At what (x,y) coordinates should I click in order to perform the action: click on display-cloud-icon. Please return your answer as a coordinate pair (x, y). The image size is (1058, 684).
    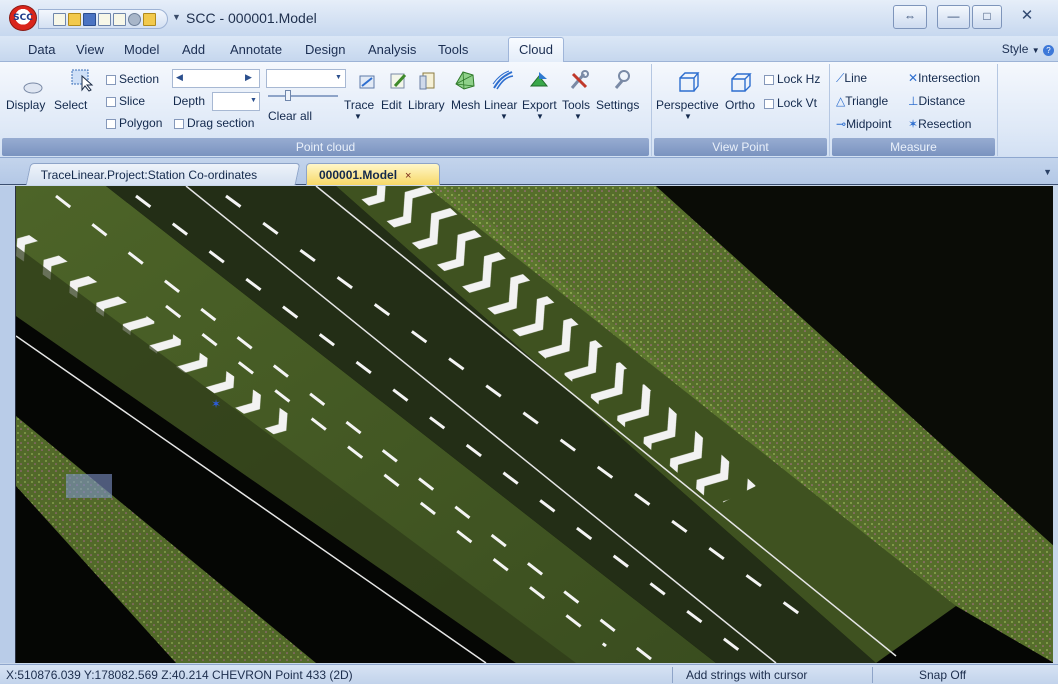
    Looking at the image, I should click on (33, 88).